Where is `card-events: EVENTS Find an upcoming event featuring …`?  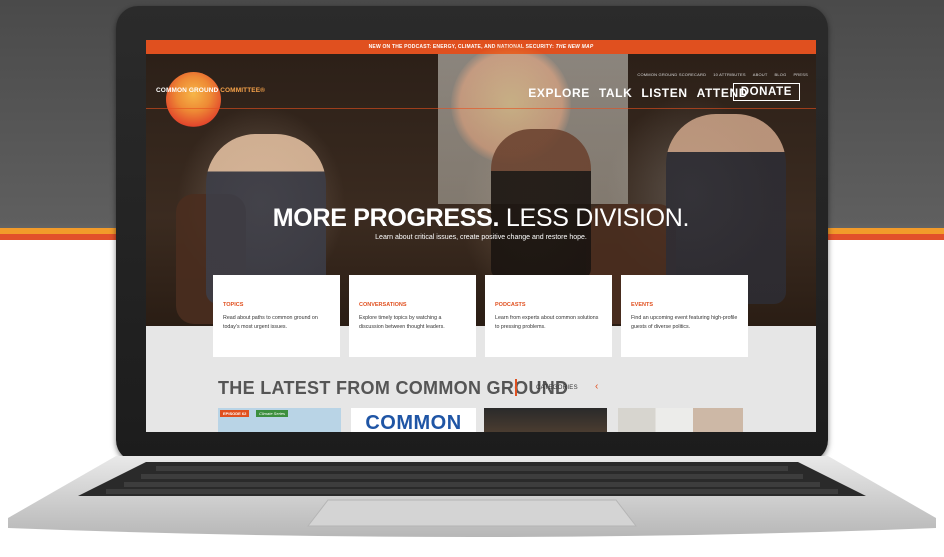
card-events: EVENTS Find an upcoming event featuring … is located at coordinates (684, 316).